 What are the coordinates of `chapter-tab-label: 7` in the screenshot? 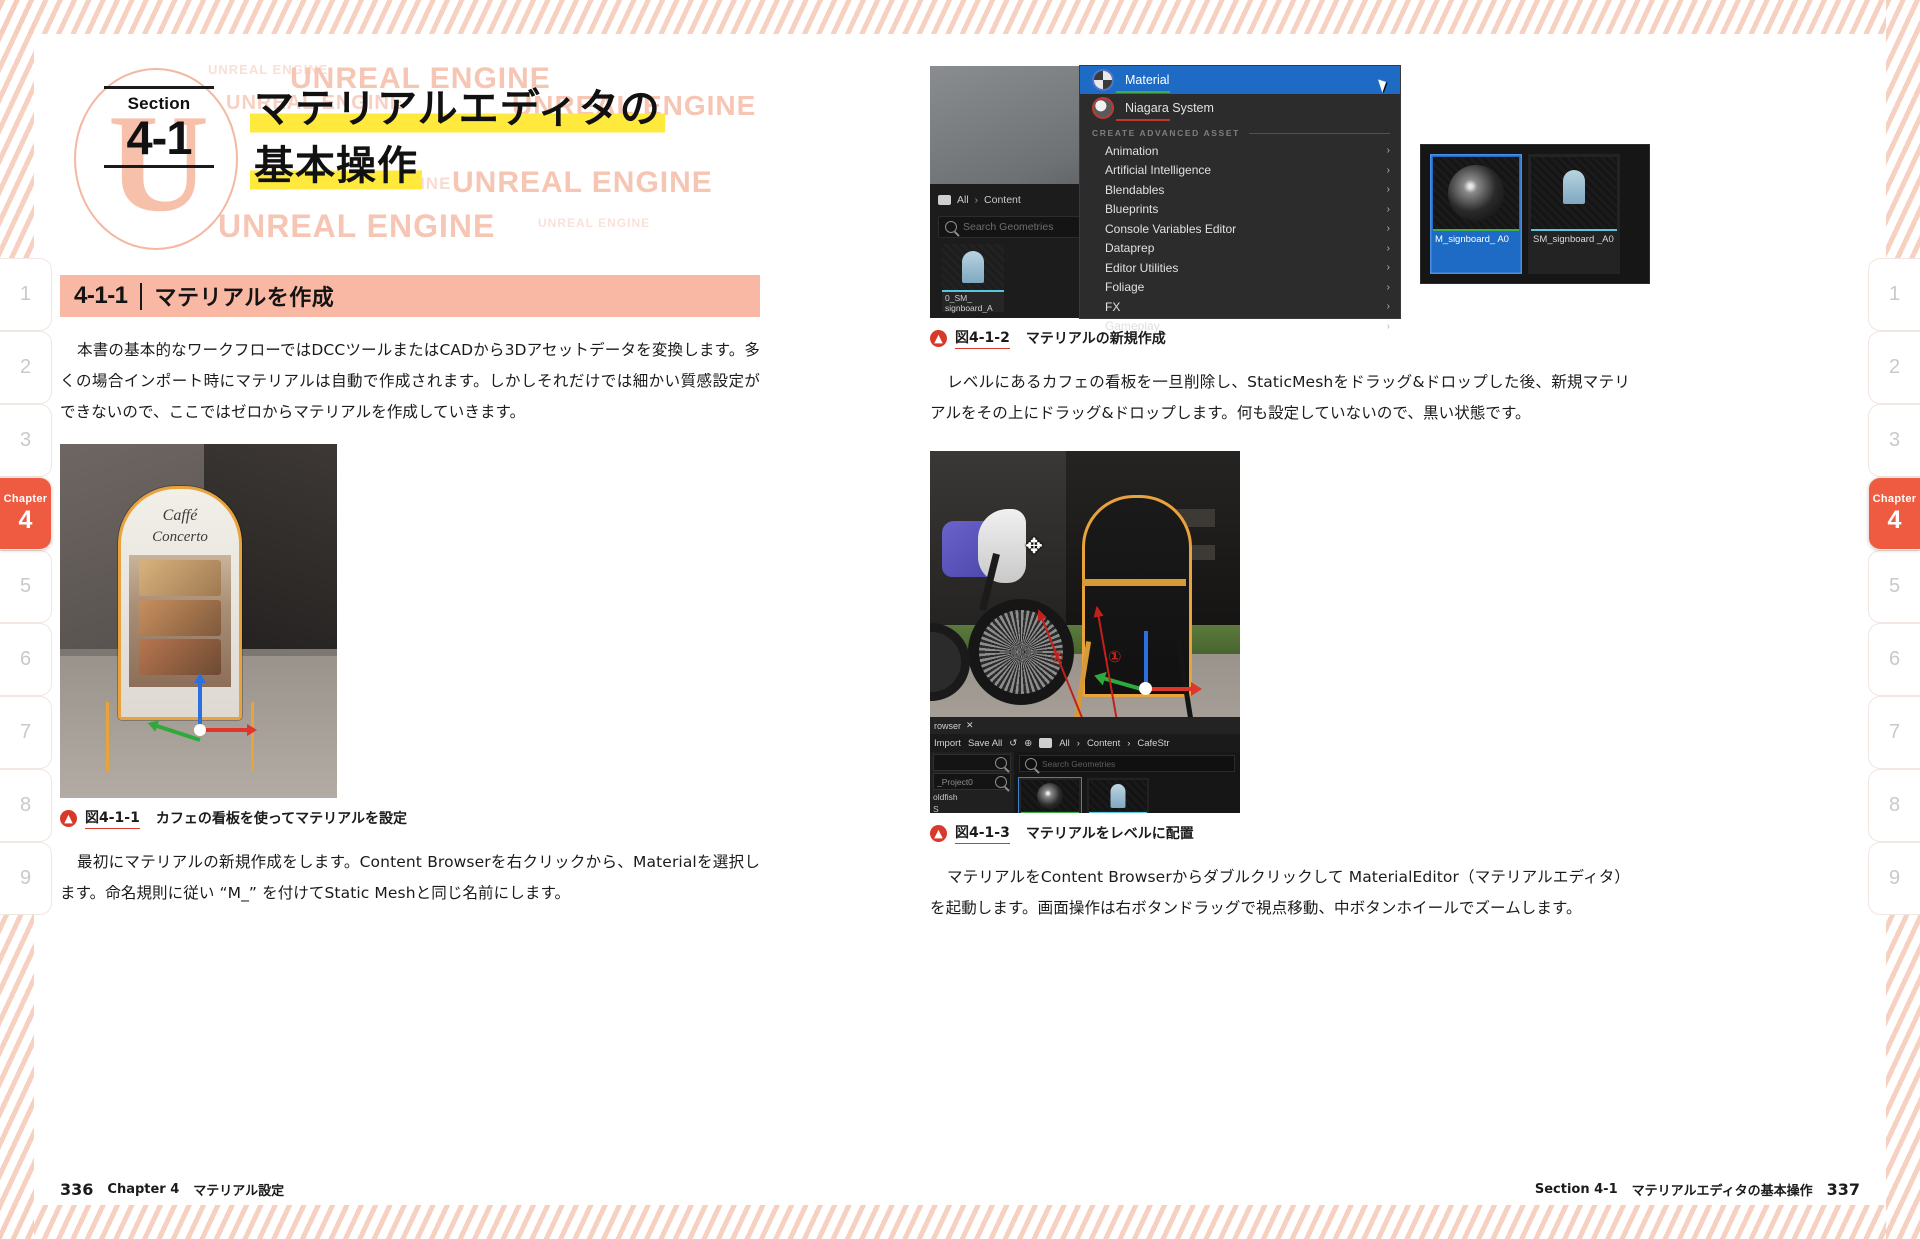 It's located at (1894, 732).